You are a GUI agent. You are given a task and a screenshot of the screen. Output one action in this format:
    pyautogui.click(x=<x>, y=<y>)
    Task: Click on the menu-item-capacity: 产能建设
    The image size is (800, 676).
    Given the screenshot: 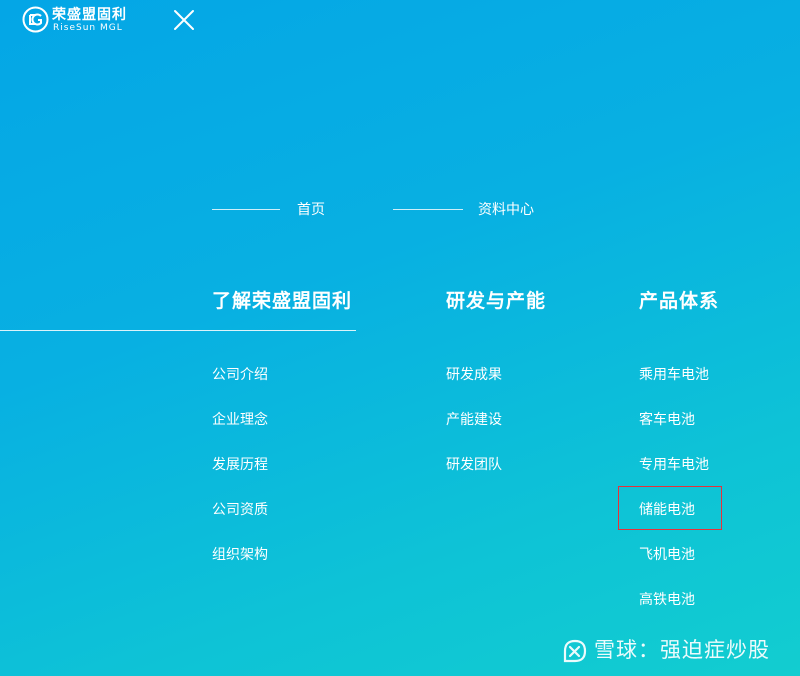 What is the action you would take?
    pyautogui.click(x=474, y=420)
    